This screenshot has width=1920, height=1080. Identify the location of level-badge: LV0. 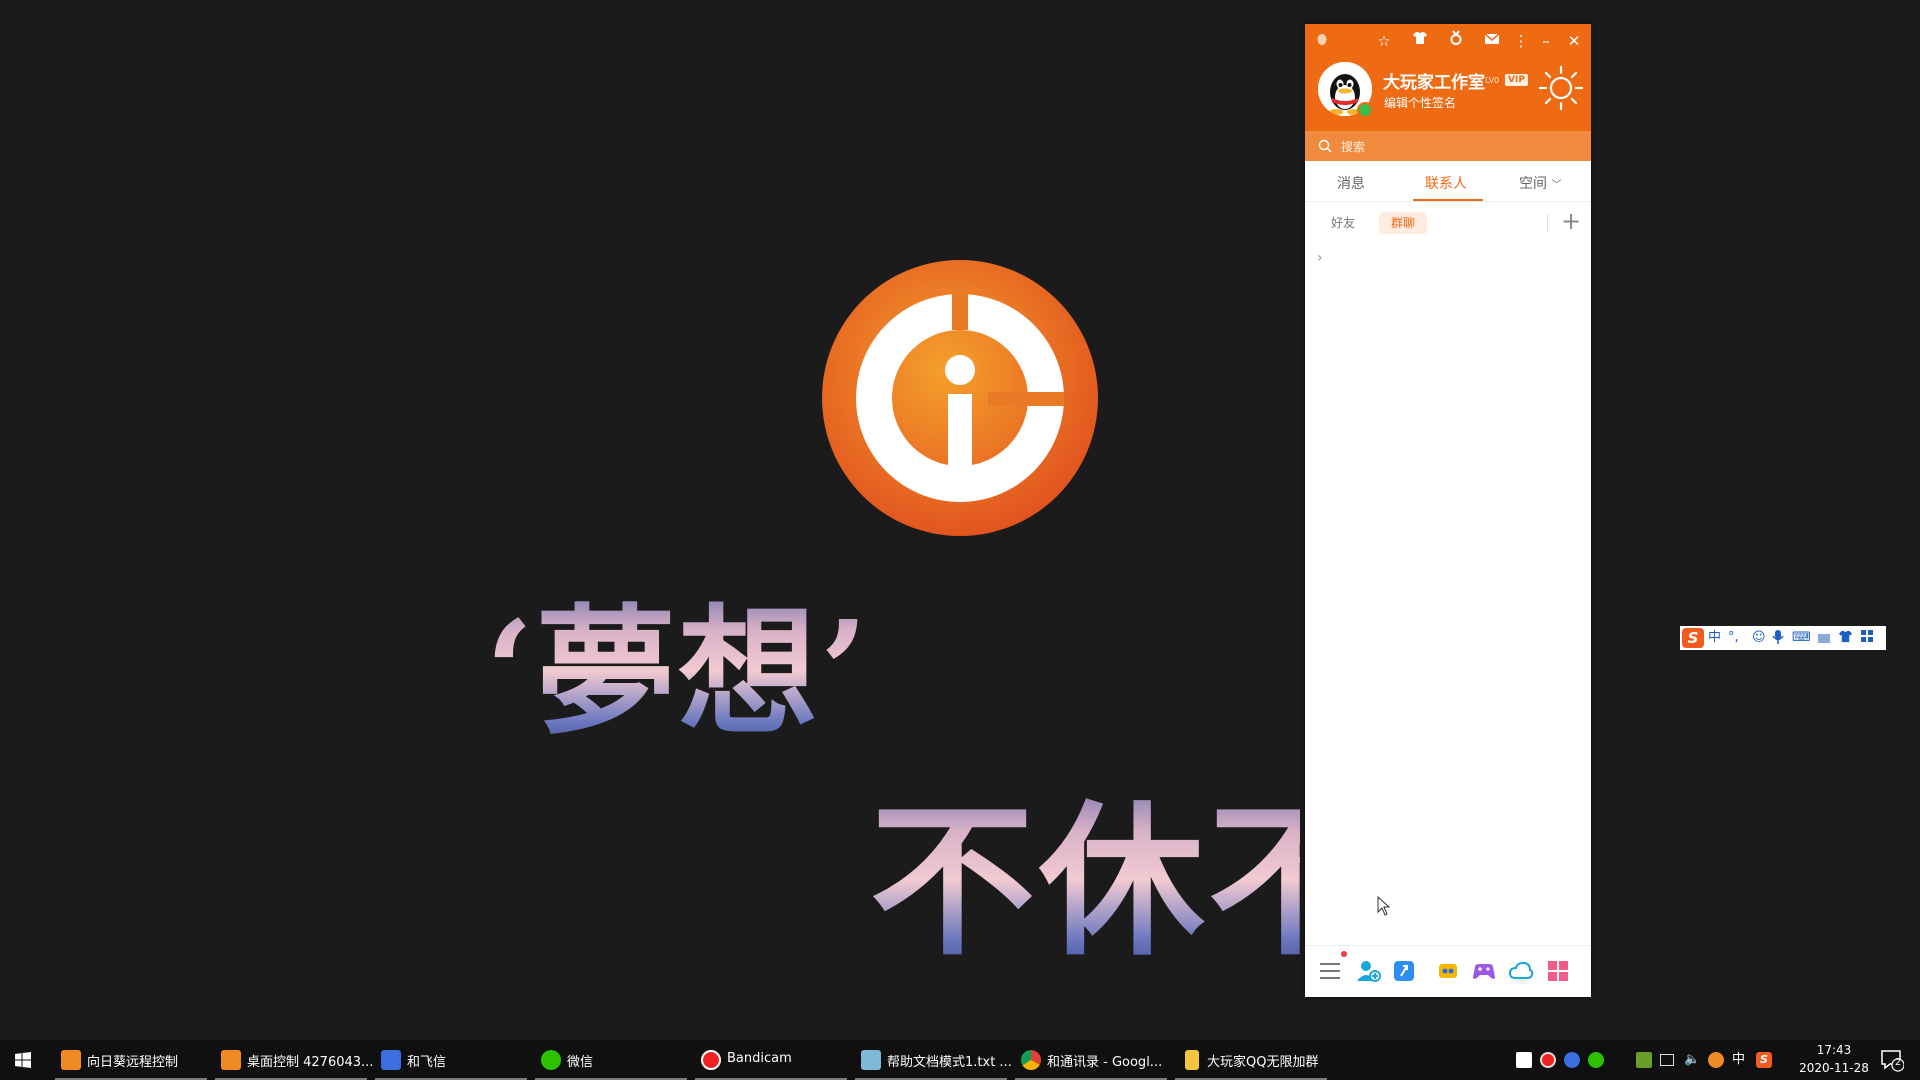
(1492, 80).